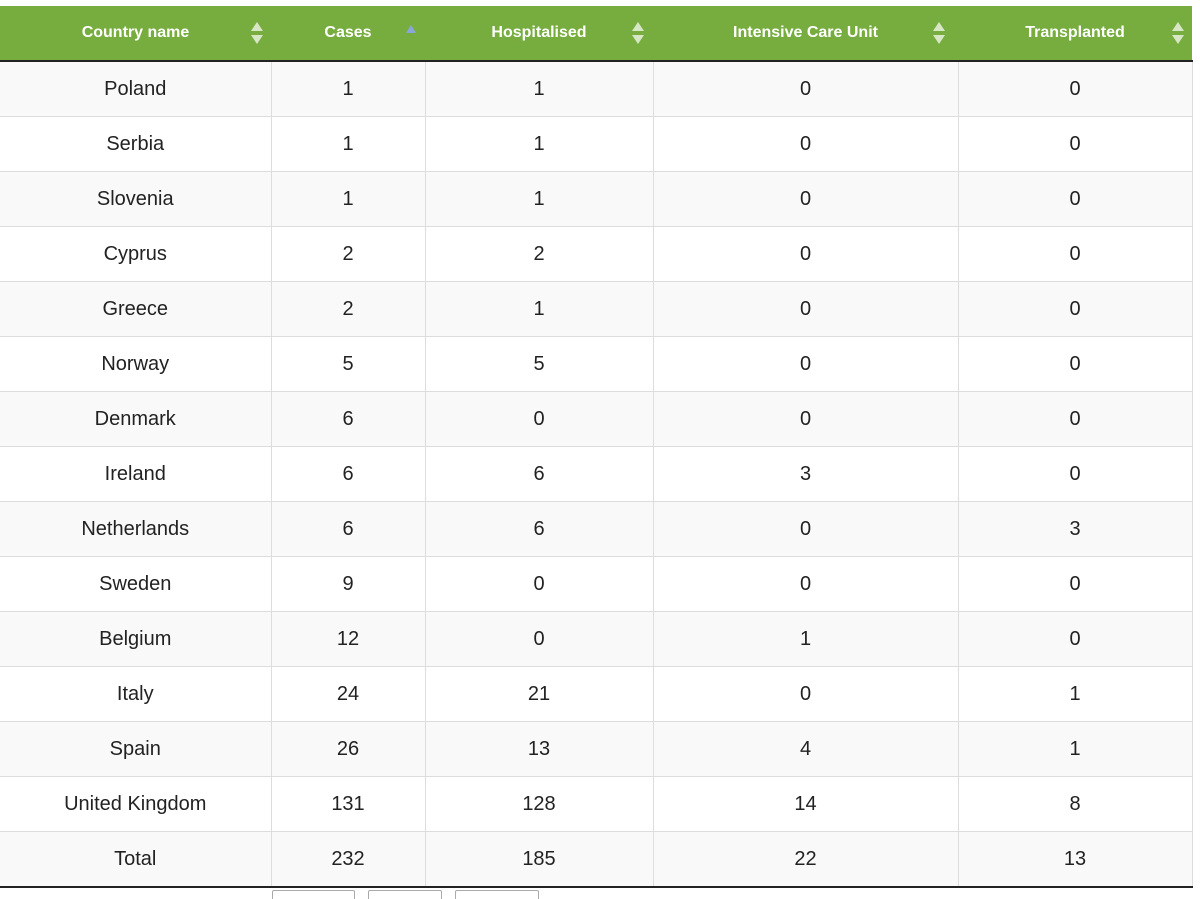 Image resolution: width=1200 pixels, height=899 pixels. Describe the element at coordinates (539, 749) in the screenshot. I see `cell-hospitalised: 13` at that location.